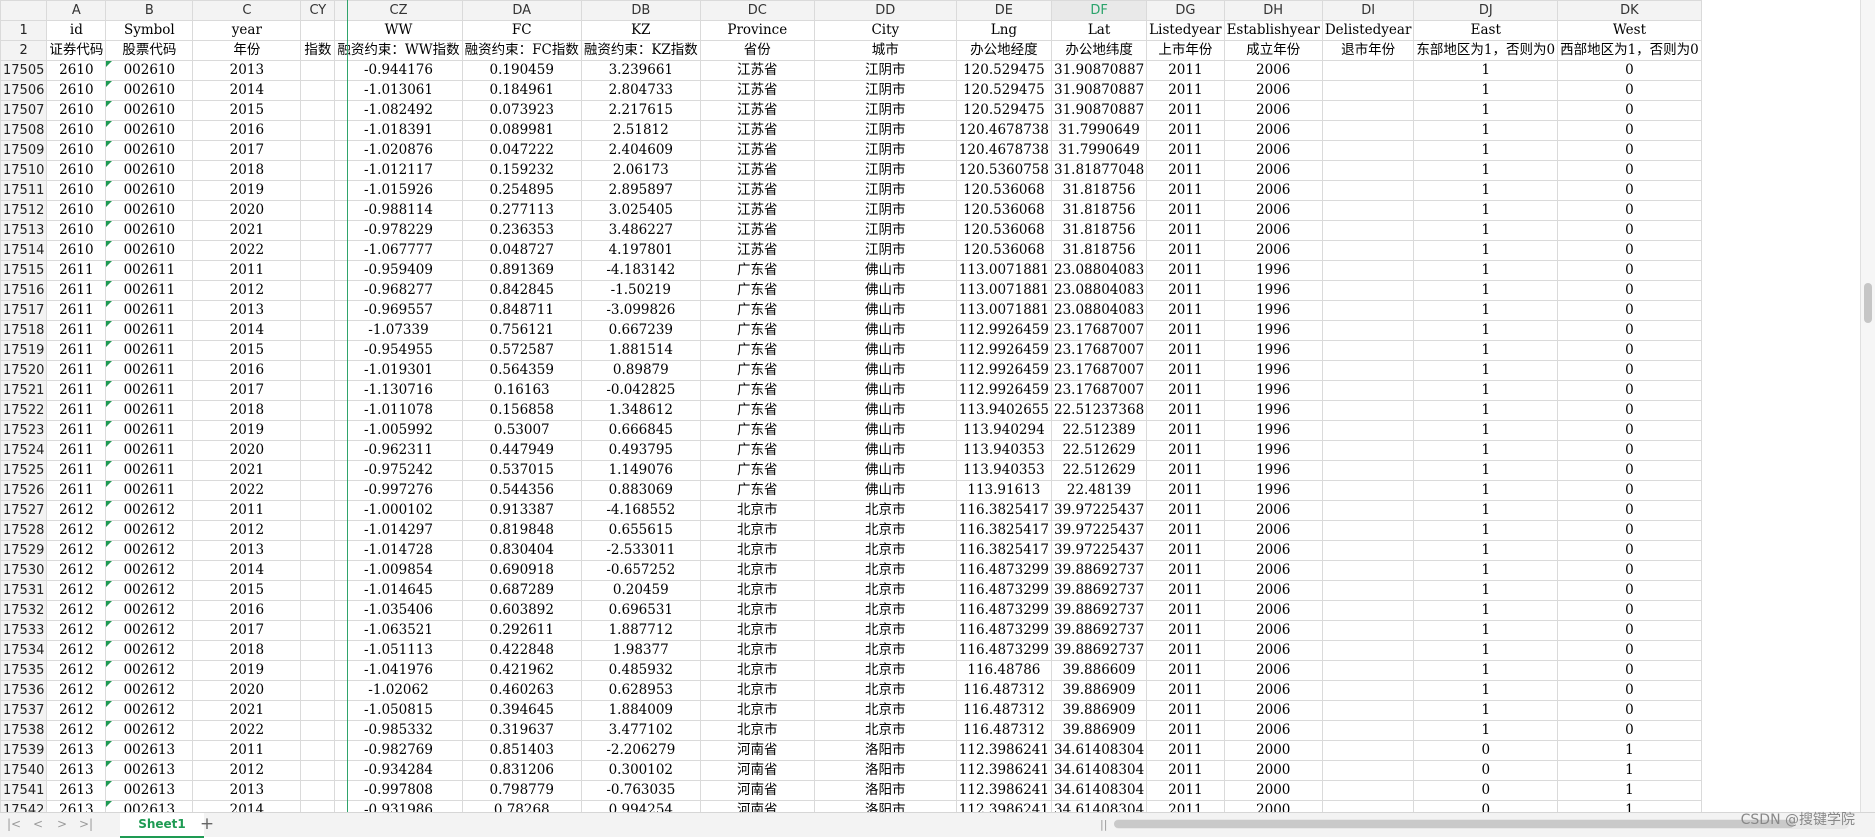  What do you see at coordinates (521, 650) in the screenshot?
I see `cell: 0.422848` at bounding box center [521, 650].